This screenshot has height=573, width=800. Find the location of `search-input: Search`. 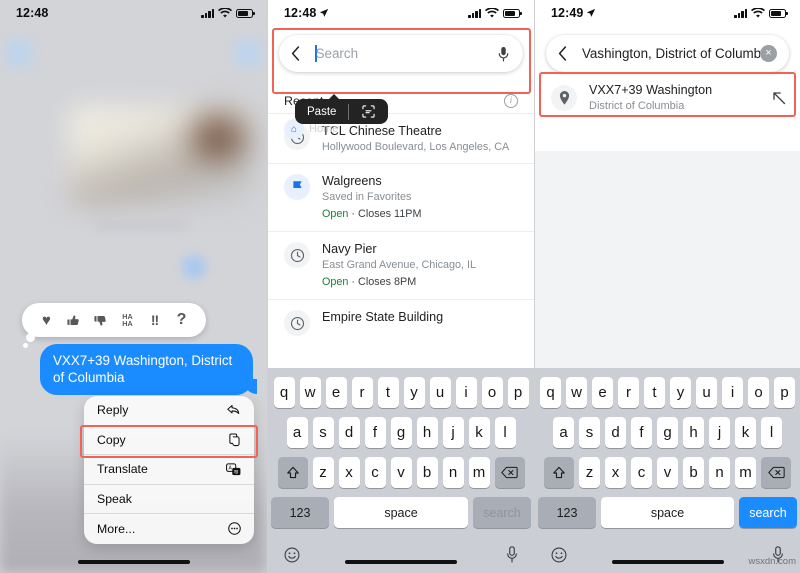

search-input: Search is located at coordinates (401, 53).